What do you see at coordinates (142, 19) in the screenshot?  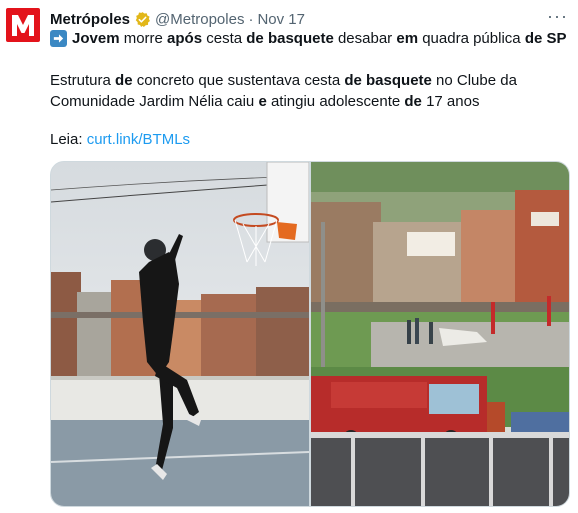 I see `gold-check-icon` at bounding box center [142, 19].